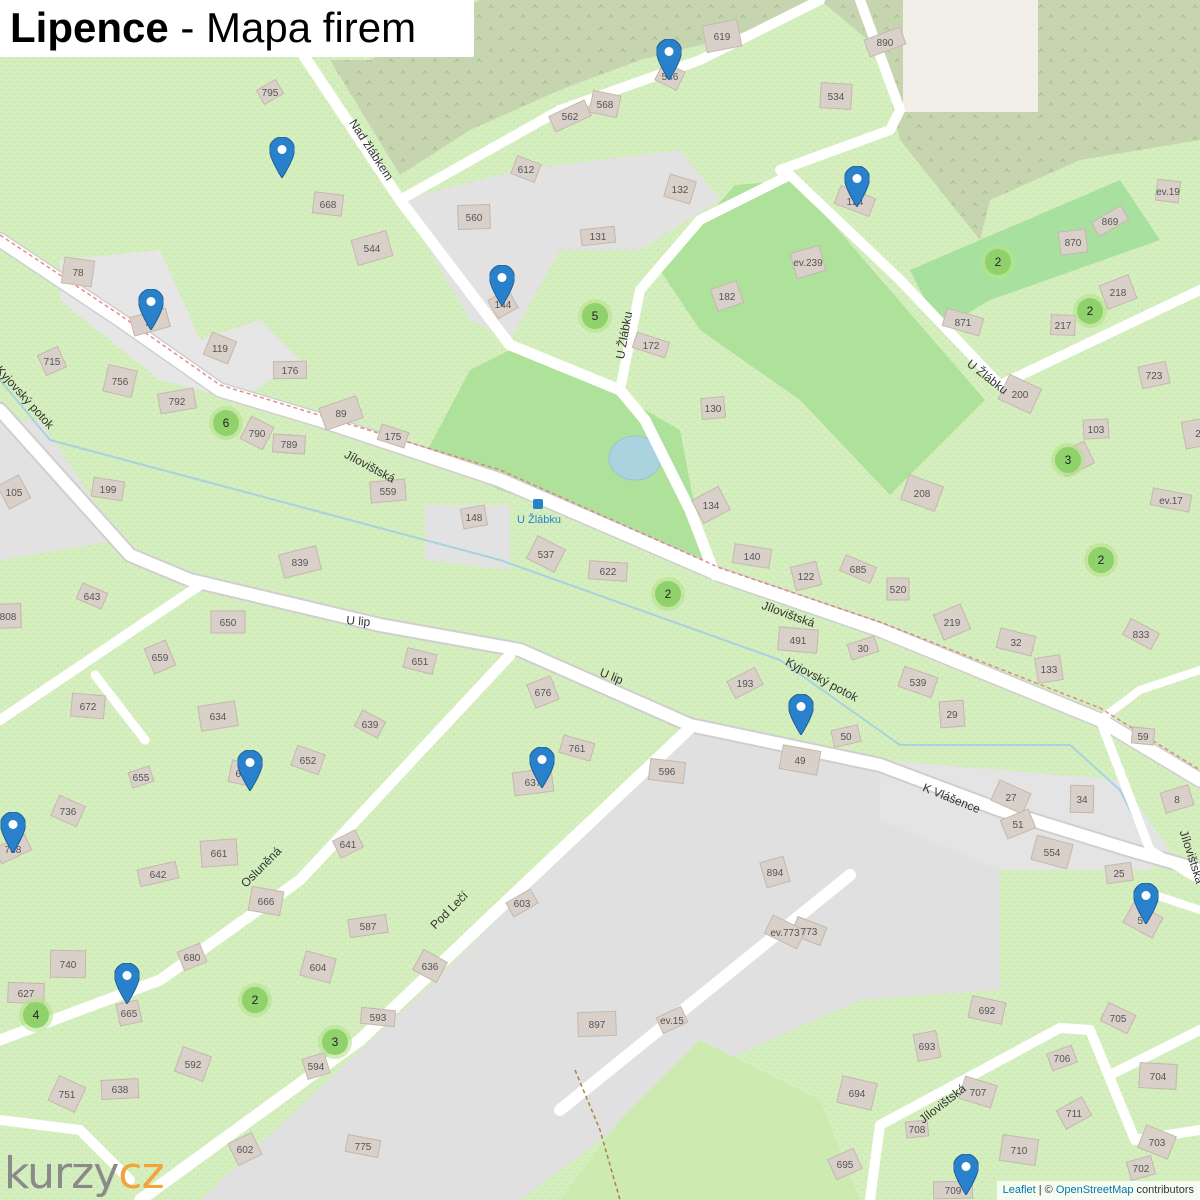 Image resolution: width=1200 pixels, height=1200 pixels. Describe the element at coordinates (597, 1025) in the screenshot. I see `building-number: 897` at that location.